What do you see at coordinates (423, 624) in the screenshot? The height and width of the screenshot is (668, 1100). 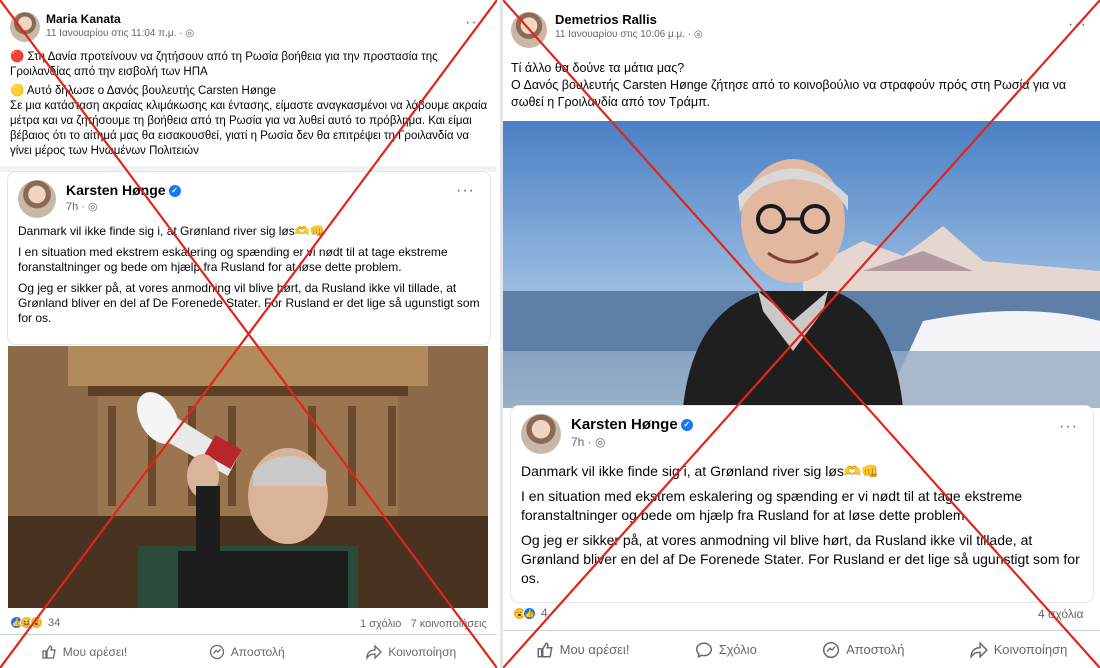 I see `left-comment-share-counts: 1 σχόλιο 7 κοινοποιήσεις` at bounding box center [423, 624].